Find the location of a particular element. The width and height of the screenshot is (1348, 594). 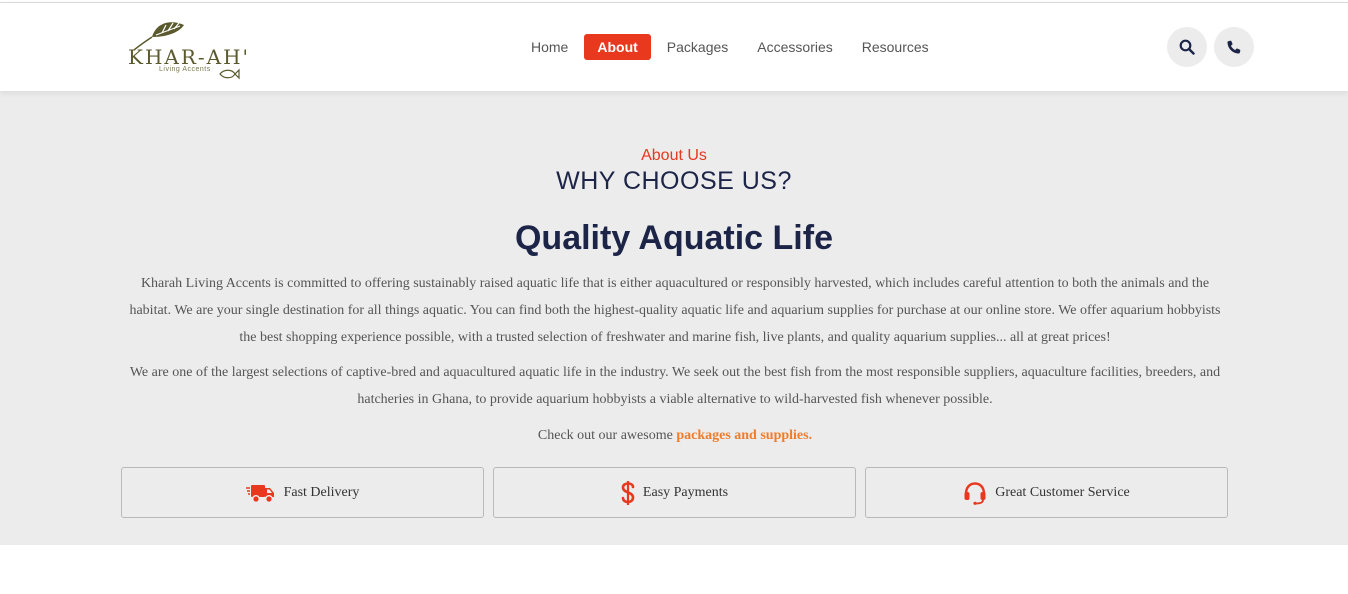

phone-button is located at coordinates (1234, 47).